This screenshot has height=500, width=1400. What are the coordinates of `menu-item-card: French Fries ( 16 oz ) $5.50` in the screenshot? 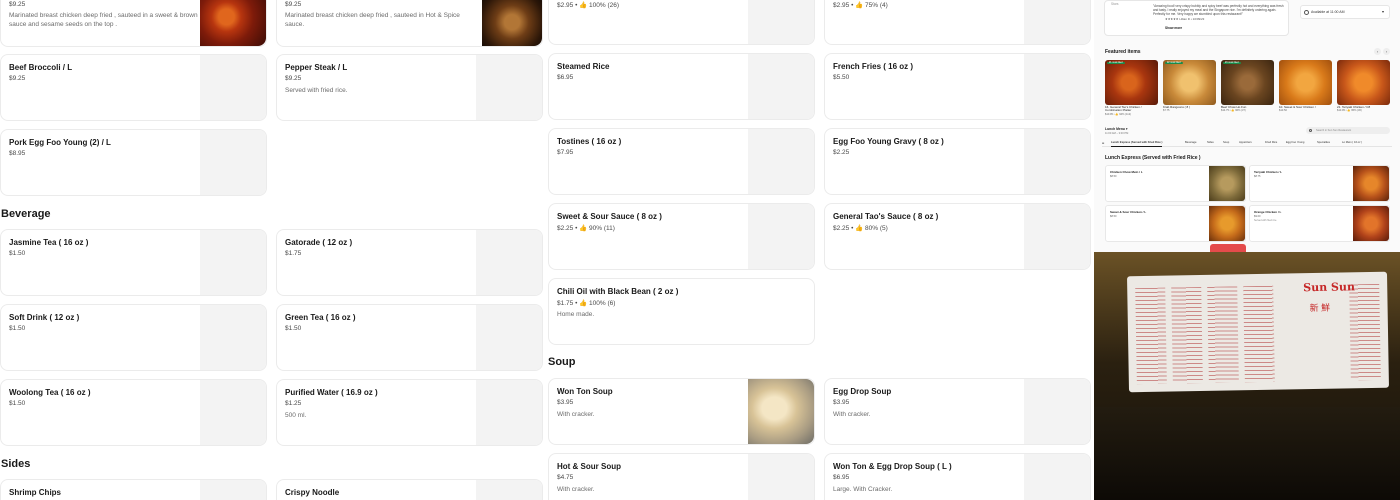 It's located at (957, 86).